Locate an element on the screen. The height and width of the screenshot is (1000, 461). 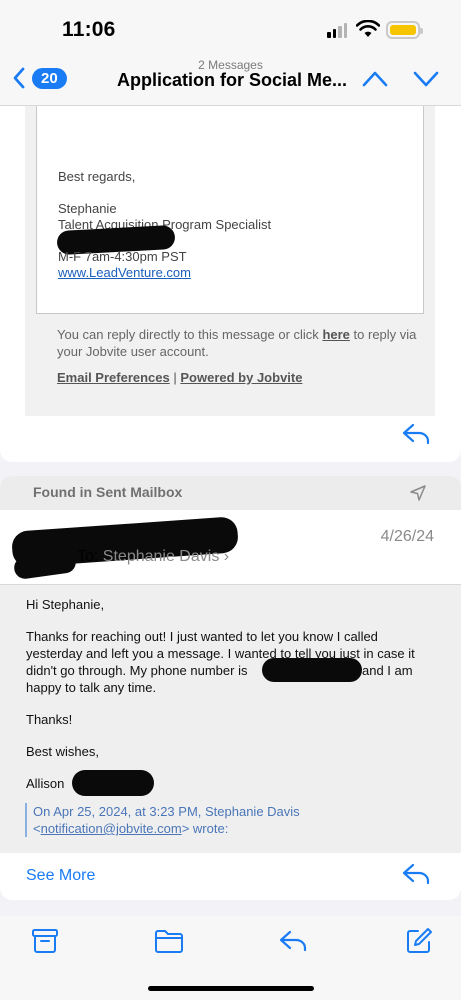
unread-badge: 20 is located at coordinates (49, 78).